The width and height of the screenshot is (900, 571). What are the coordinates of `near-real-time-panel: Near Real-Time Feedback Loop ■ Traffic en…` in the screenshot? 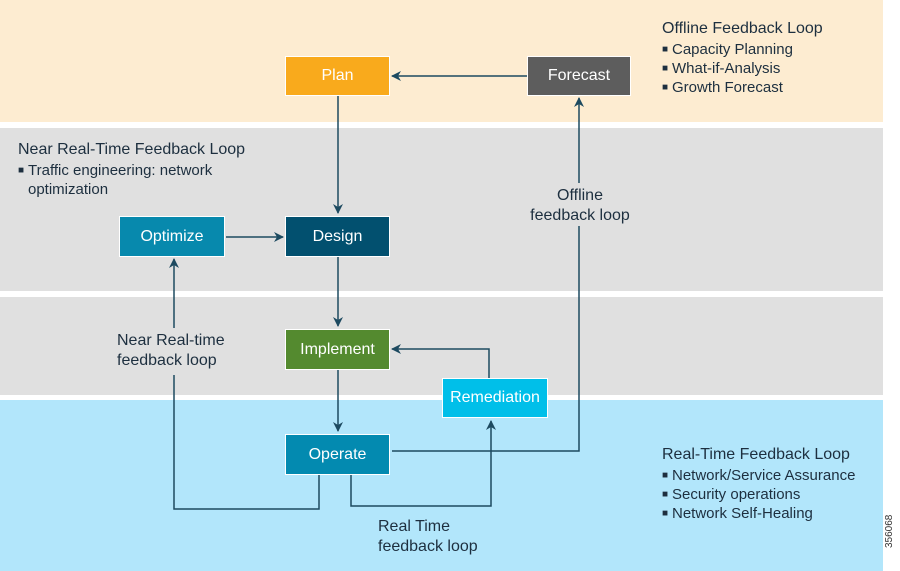 It's located at (131, 169).